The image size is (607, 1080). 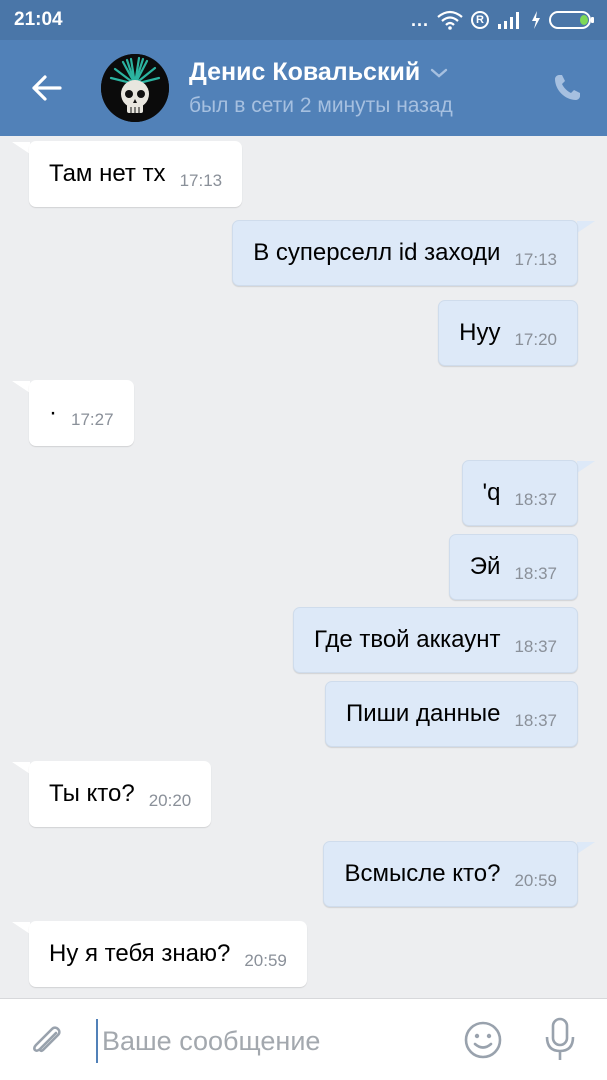 I want to click on back-button, so click(x=46, y=88).